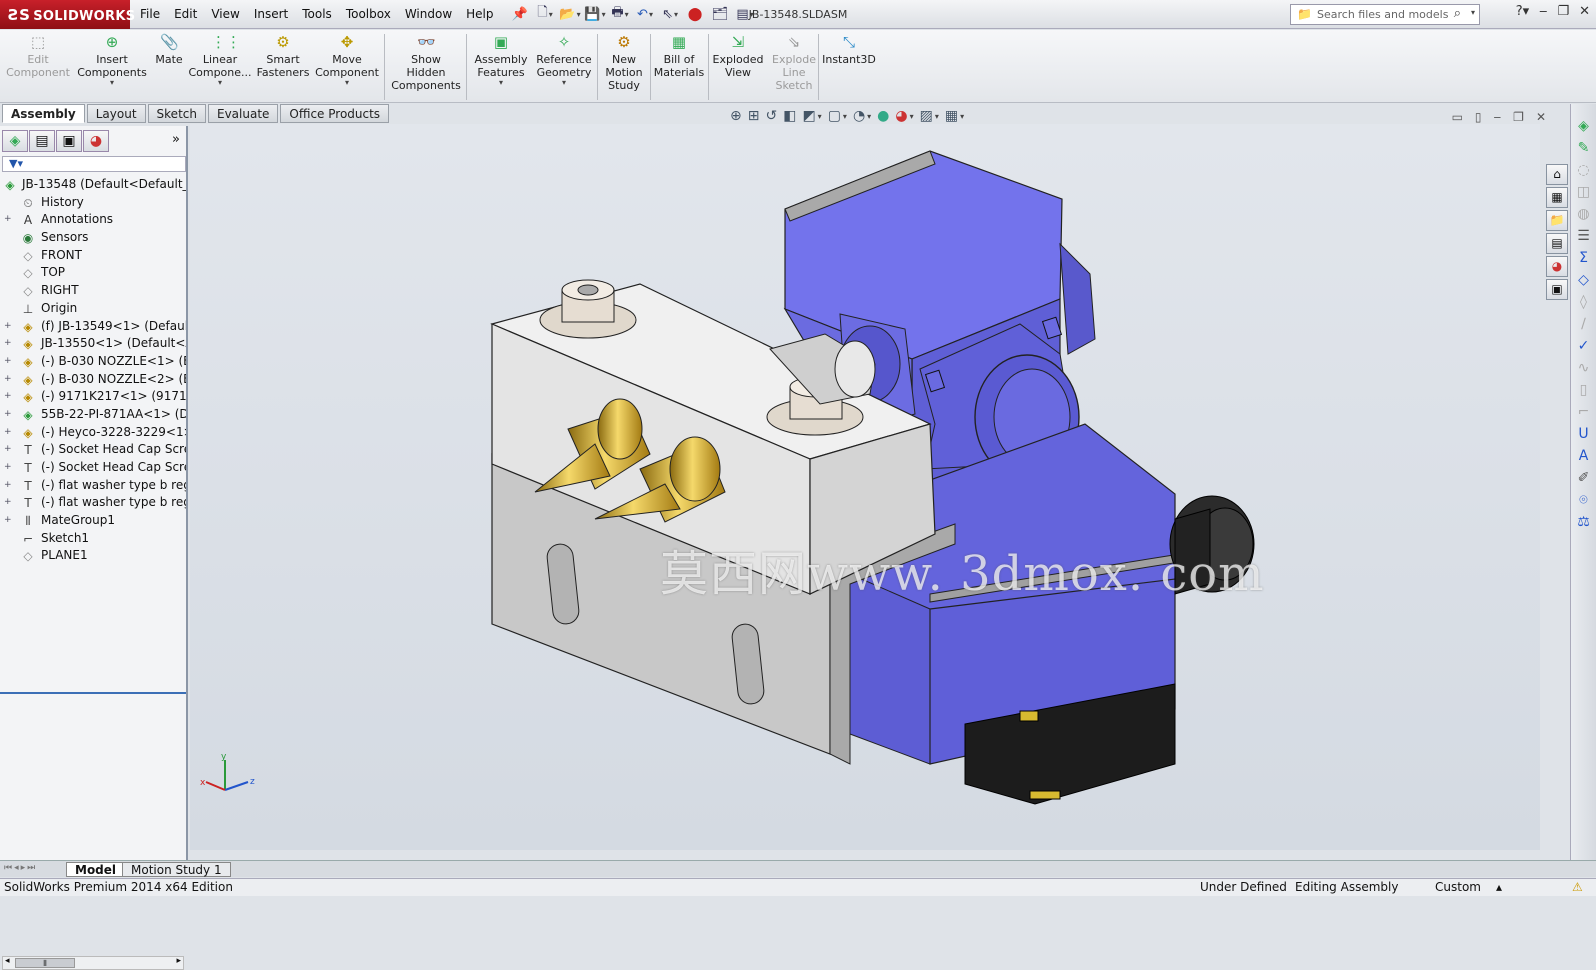 The image size is (1596, 970). What do you see at coordinates (45, 963) in the screenshot?
I see `scroll-thumb: ⦀` at bounding box center [45, 963].